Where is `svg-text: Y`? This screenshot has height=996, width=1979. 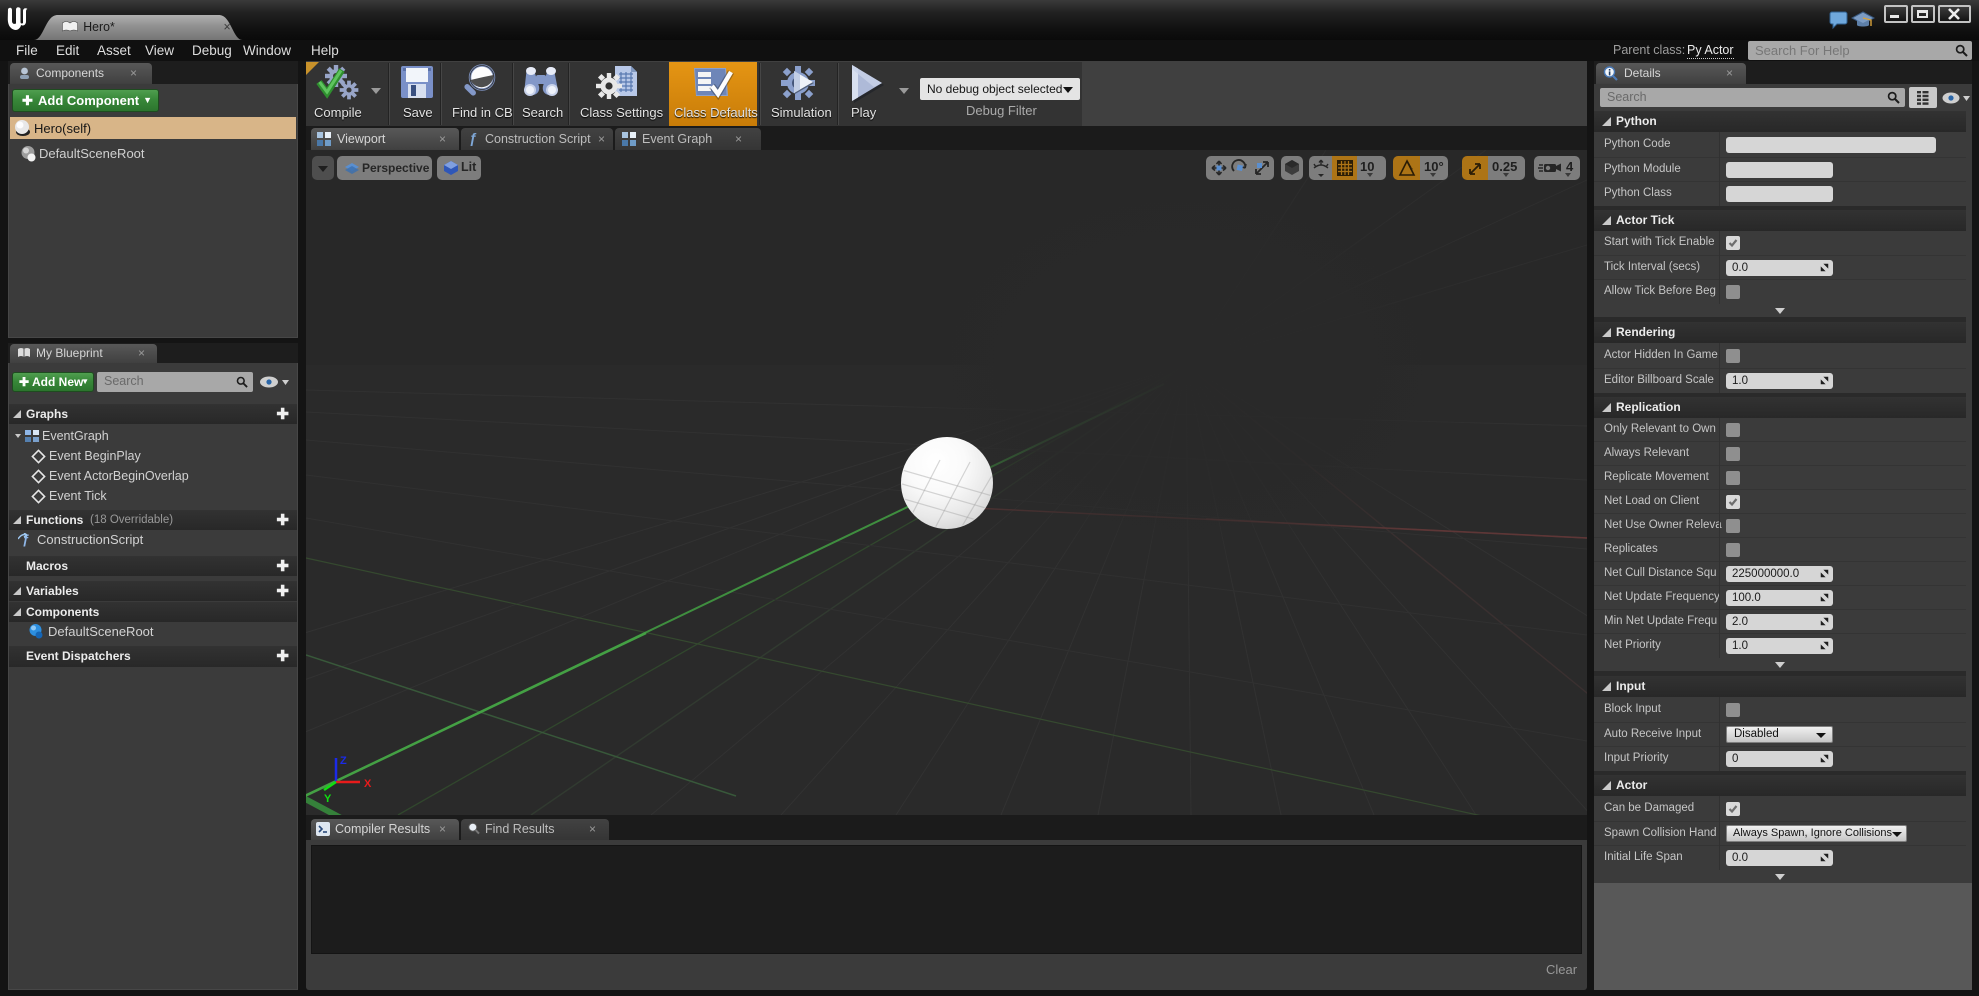
svg-text: Y is located at coordinates (328, 799).